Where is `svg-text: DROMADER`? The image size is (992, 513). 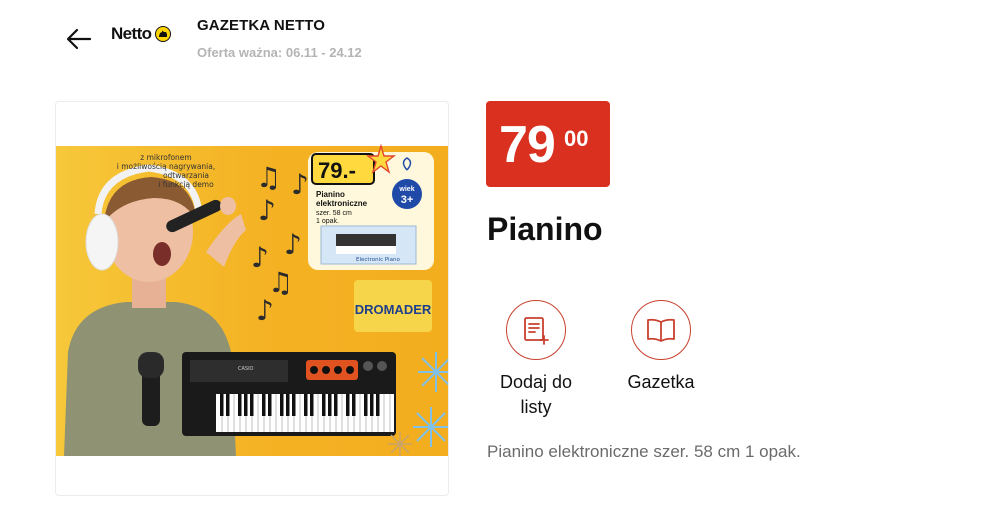
svg-text: DROMADER is located at coordinates (393, 309).